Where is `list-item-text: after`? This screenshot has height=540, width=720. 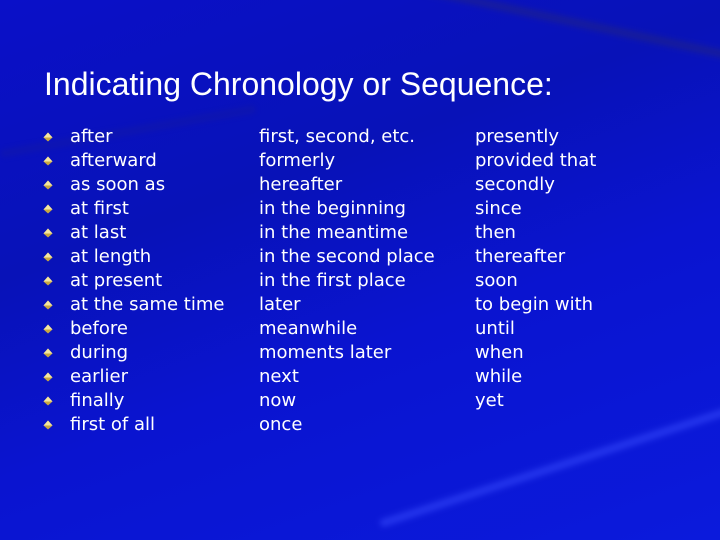
list-item-text: after is located at coordinates (91, 136).